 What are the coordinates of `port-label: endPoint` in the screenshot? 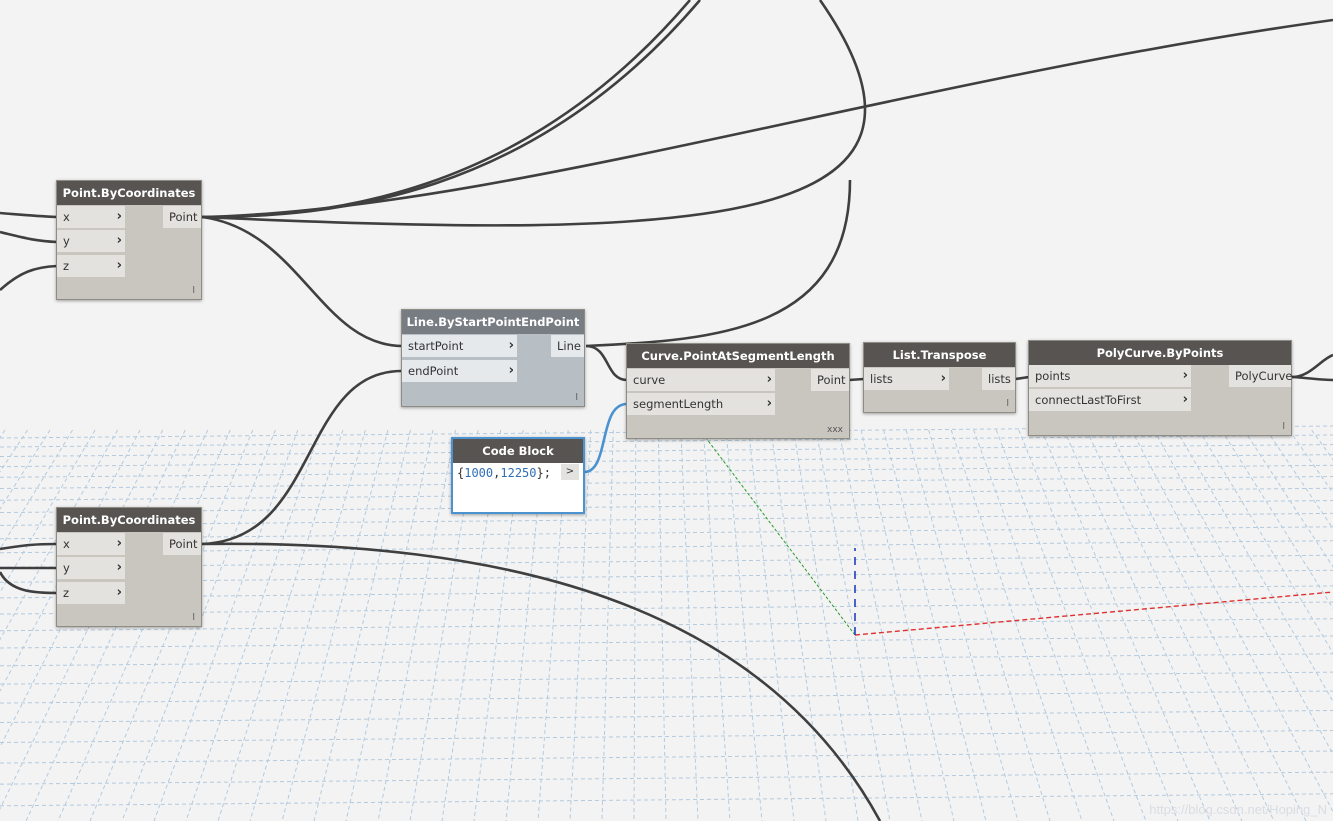 It's located at (433, 371).